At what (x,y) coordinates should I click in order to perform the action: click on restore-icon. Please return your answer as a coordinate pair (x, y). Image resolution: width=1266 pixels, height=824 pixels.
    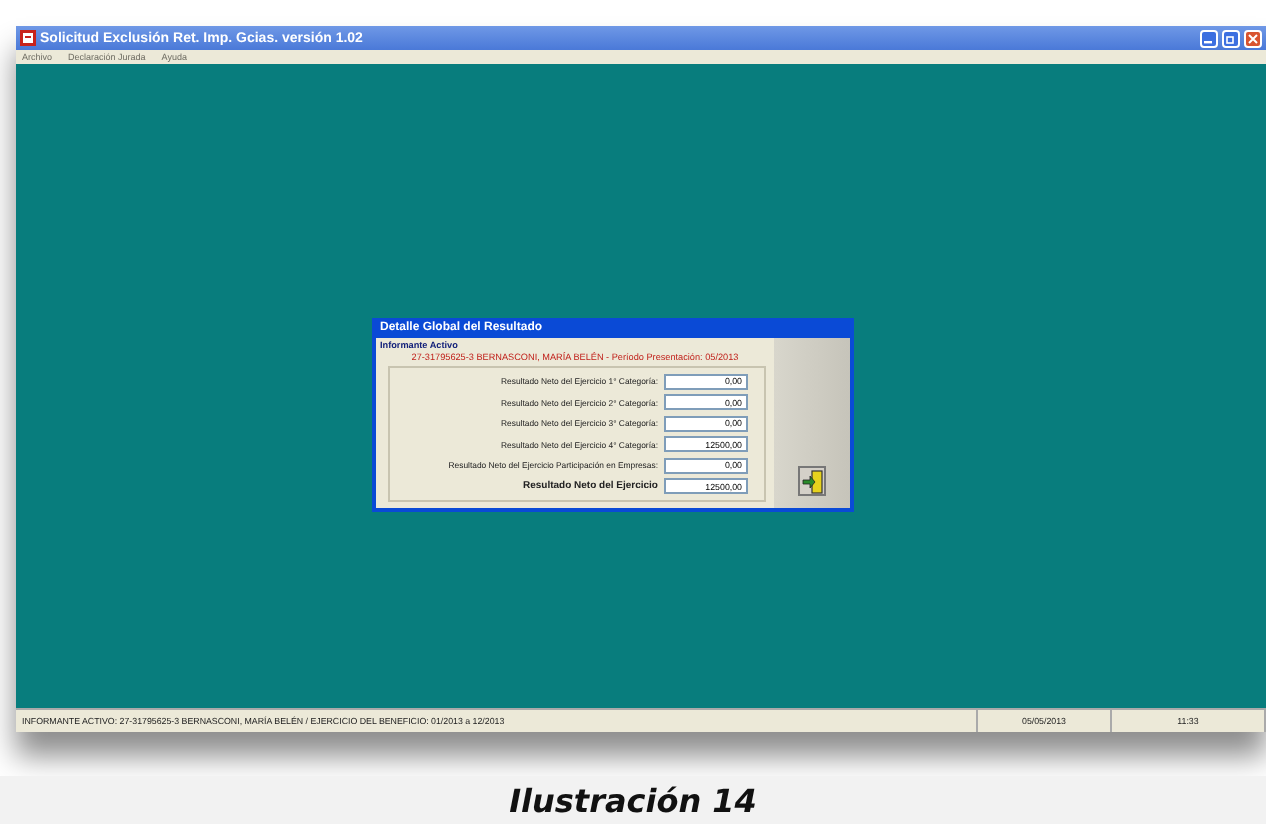
    Looking at the image, I should click on (1231, 38).